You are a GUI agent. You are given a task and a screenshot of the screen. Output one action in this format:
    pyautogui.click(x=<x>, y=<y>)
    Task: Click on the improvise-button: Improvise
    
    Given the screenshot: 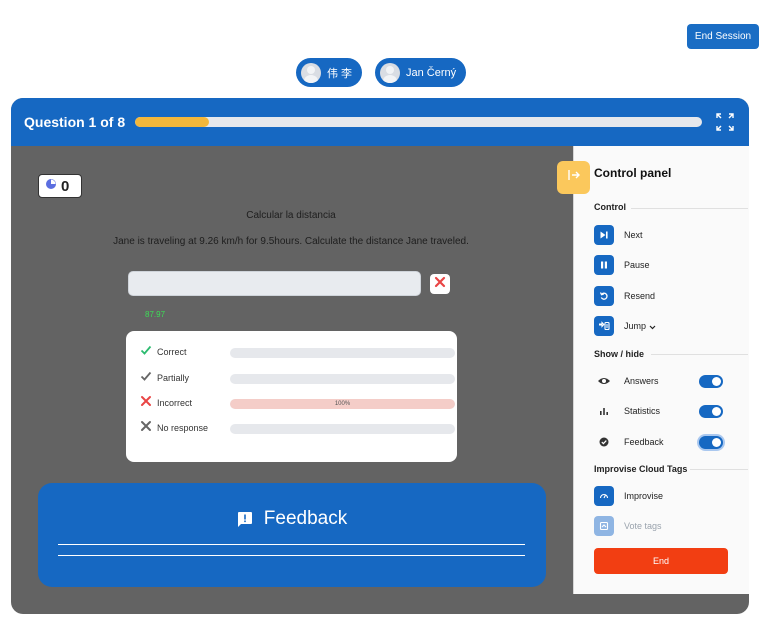 What is the action you would take?
    pyautogui.click(x=628, y=496)
    